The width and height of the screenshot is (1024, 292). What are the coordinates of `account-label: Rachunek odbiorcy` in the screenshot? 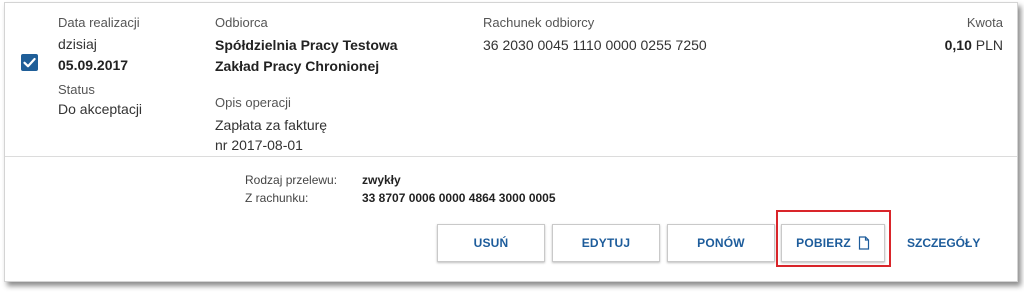 It's located at (539, 22).